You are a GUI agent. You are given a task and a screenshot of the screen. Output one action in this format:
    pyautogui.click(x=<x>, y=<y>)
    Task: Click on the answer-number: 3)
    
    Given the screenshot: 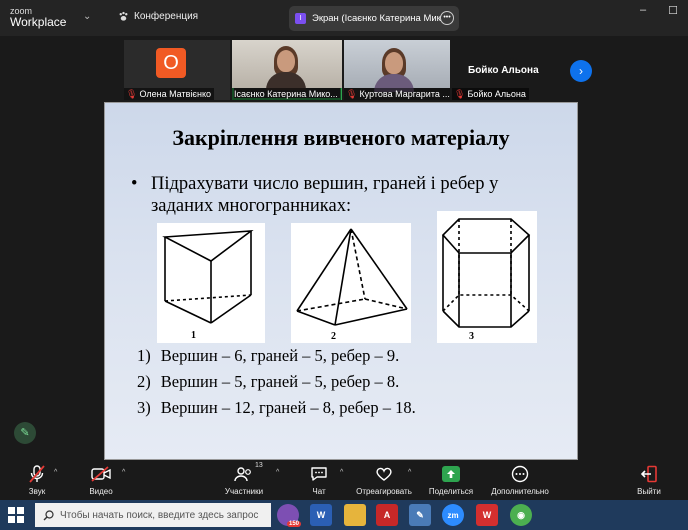 What is the action you would take?
    pyautogui.click(x=144, y=407)
    